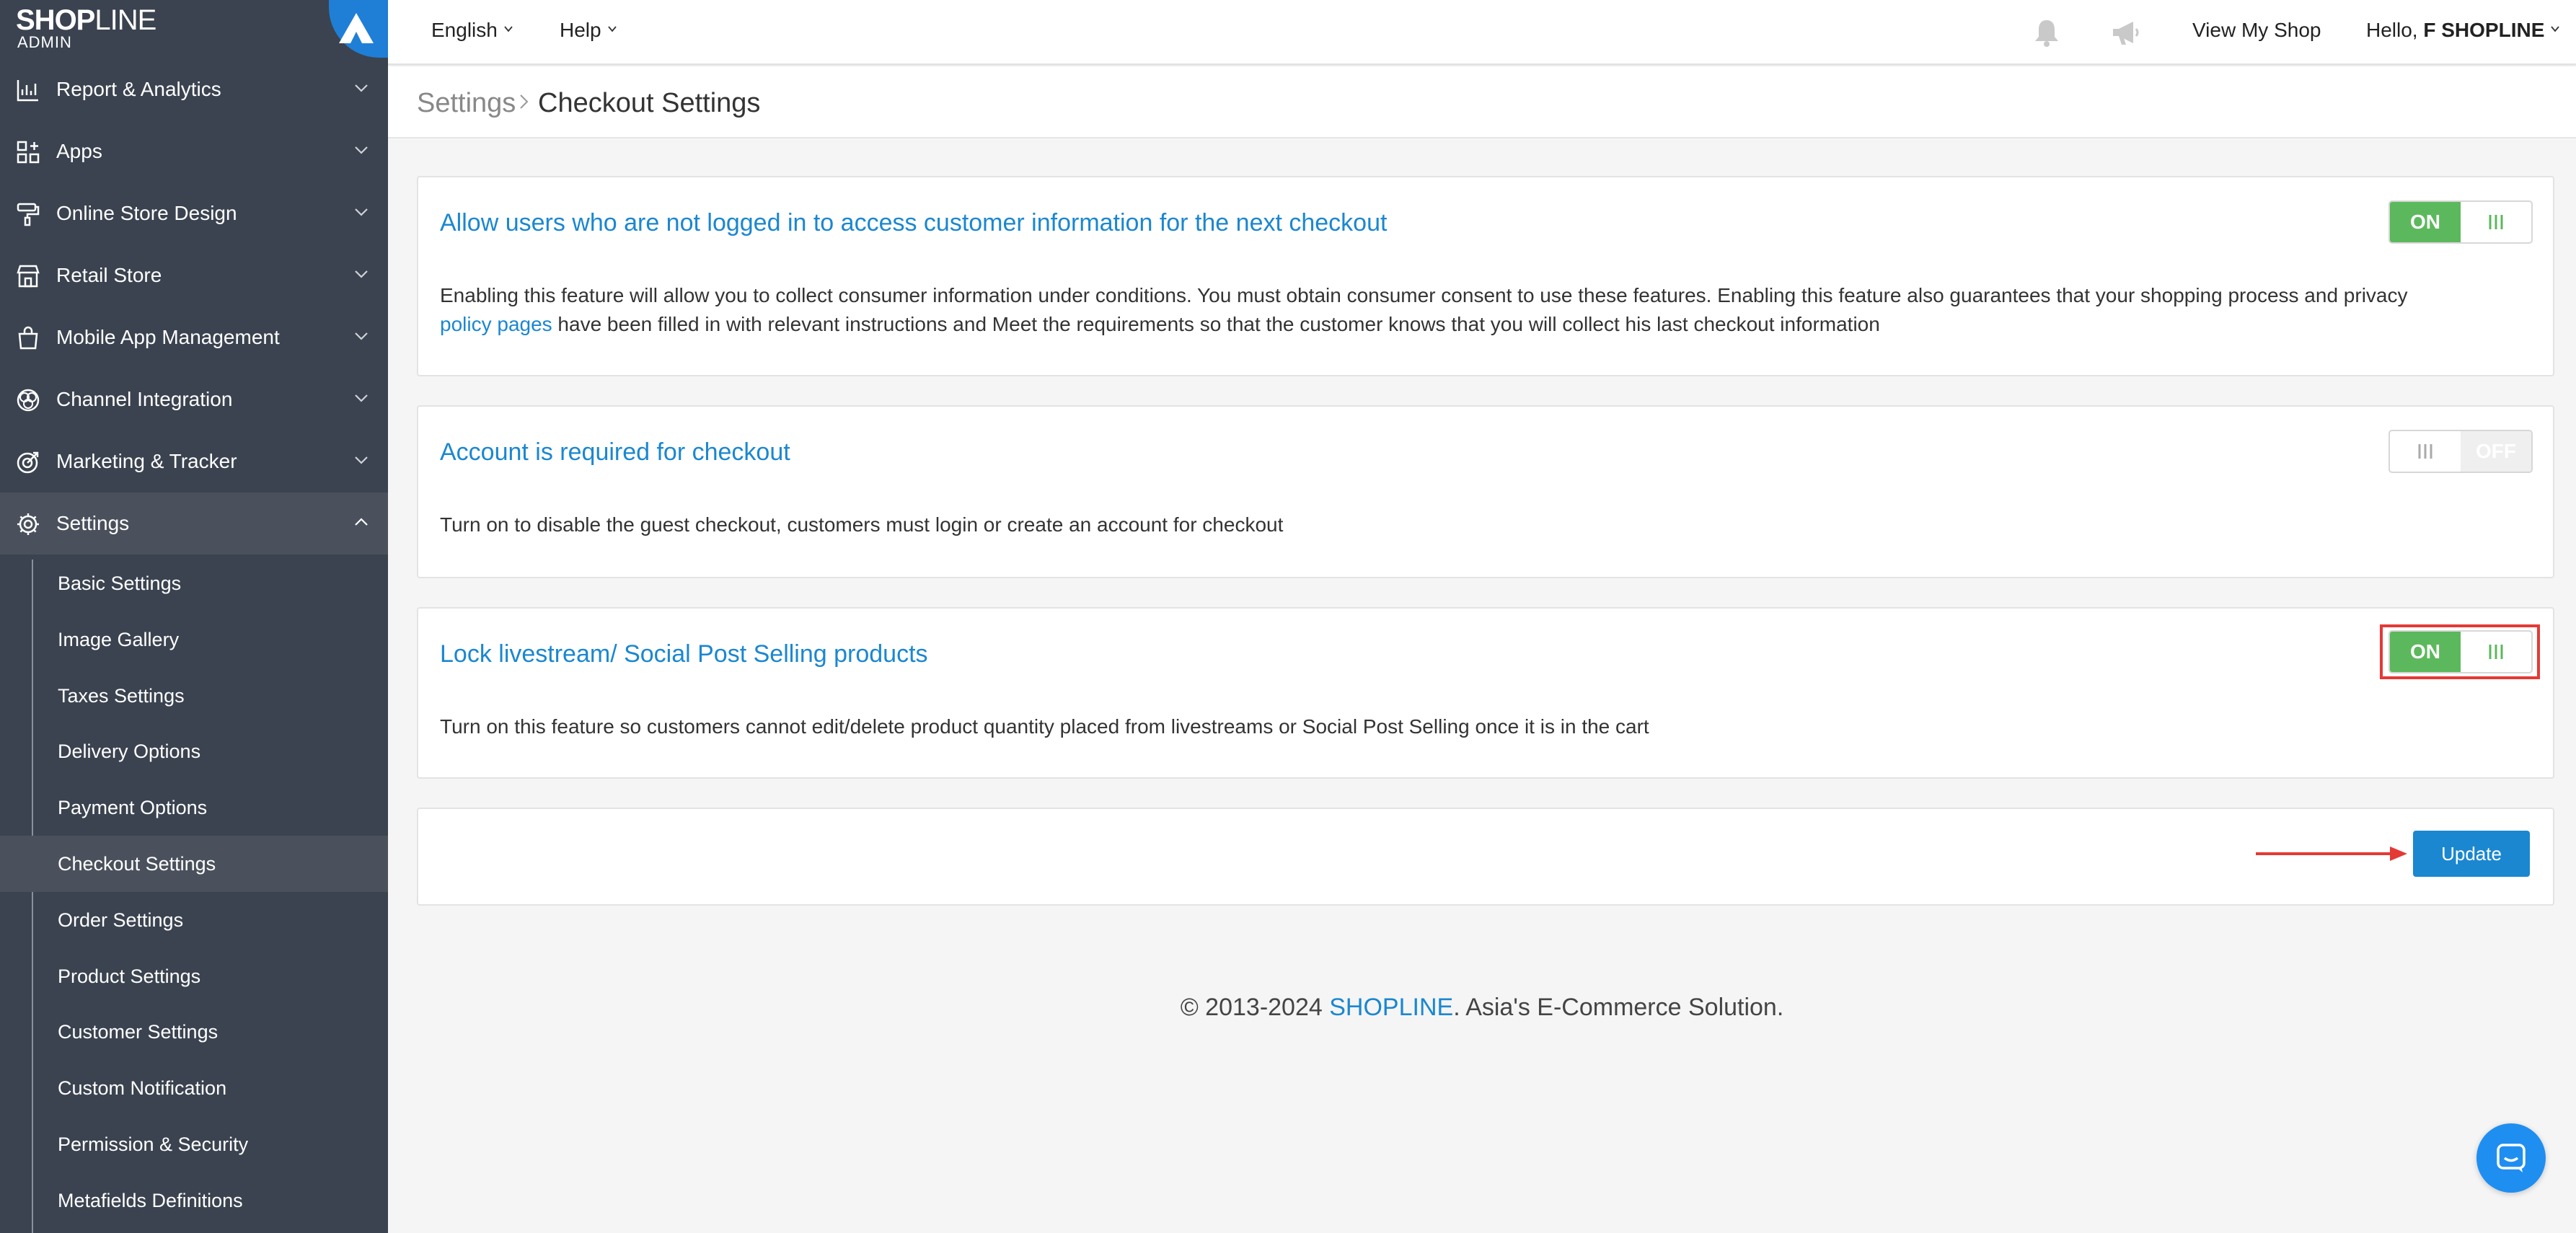  I want to click on language-label: English, so click(464, 30).